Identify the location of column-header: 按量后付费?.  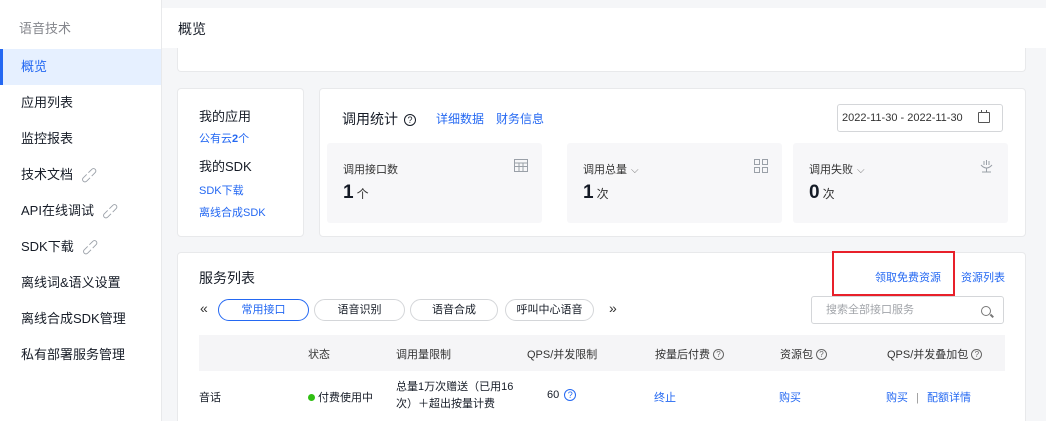
(689, 354).